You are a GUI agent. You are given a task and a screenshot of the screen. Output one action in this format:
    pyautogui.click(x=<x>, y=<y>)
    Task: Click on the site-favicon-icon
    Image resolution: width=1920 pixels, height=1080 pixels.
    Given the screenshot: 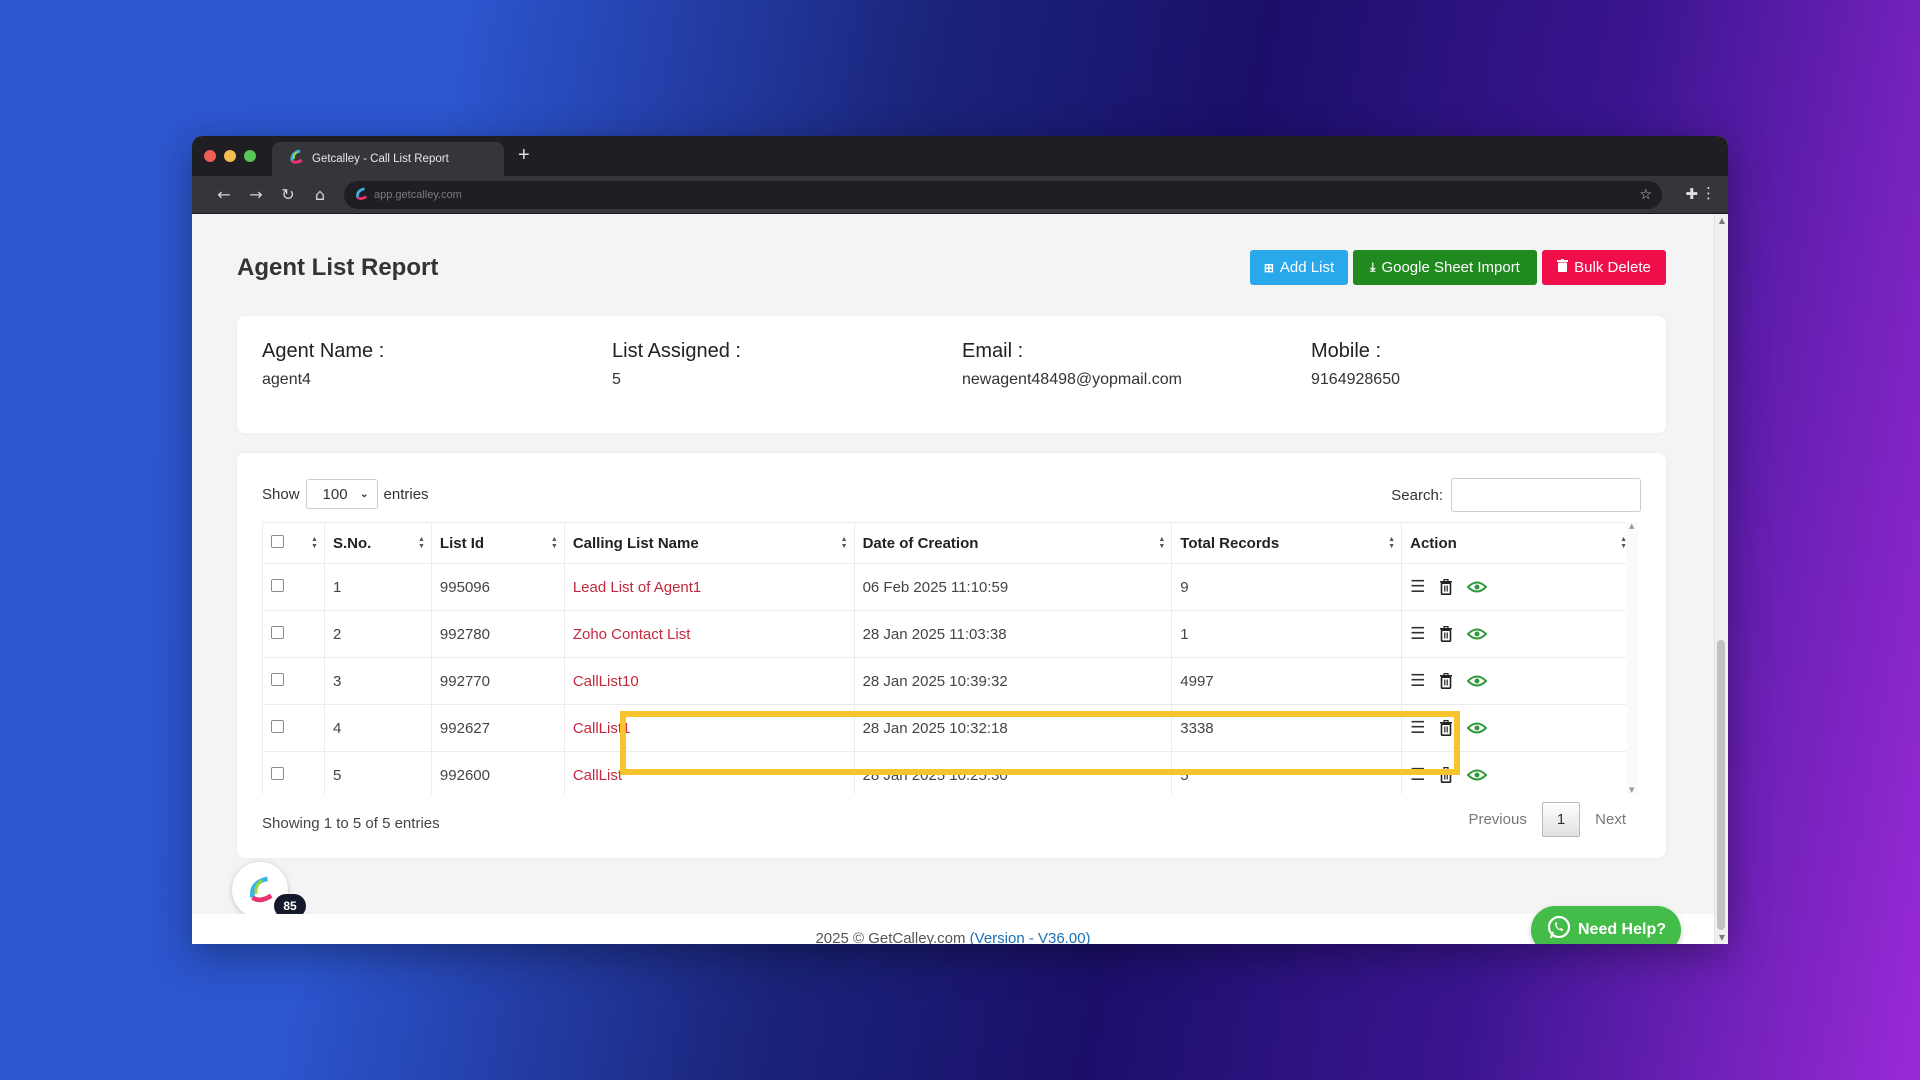 What is the action you would take?
    pyautogui.click(x=361, y=195)
    